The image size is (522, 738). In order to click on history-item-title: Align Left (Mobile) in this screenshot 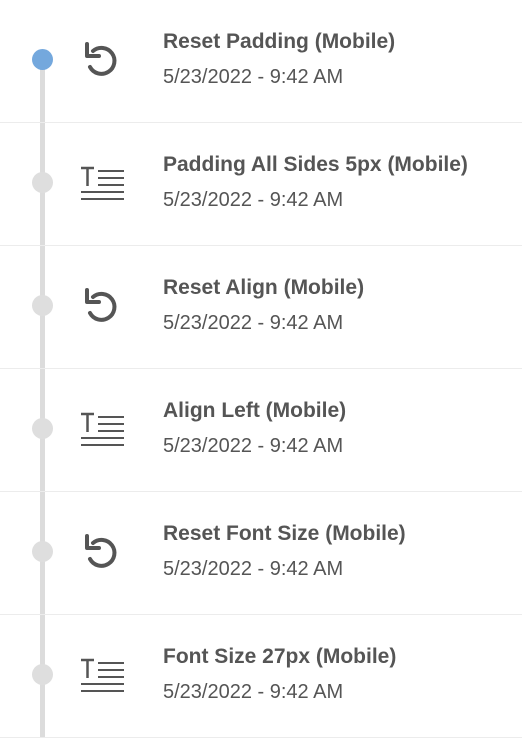, I will do `click(255, 410)`.